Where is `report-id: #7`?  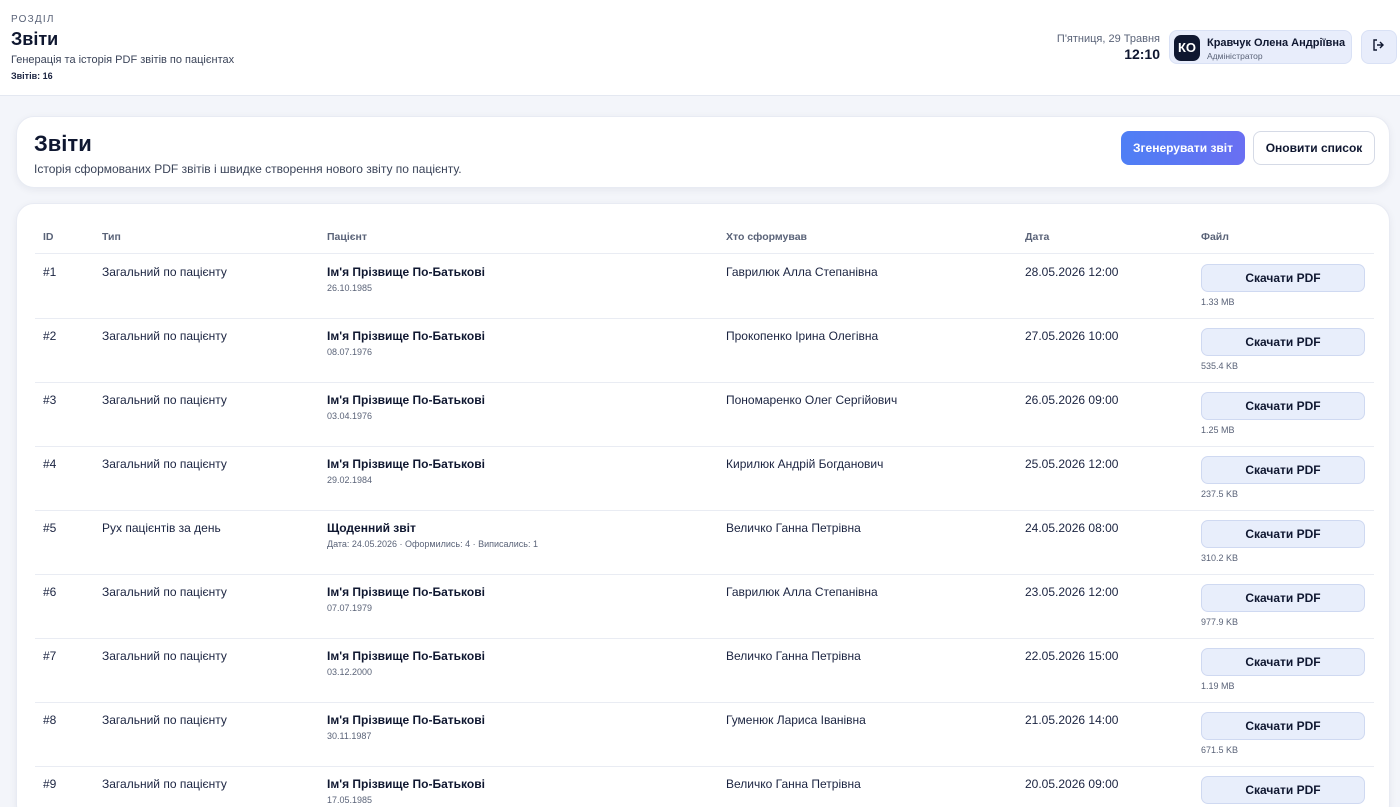
report-id: #7 is located at coordinates (50, 656).